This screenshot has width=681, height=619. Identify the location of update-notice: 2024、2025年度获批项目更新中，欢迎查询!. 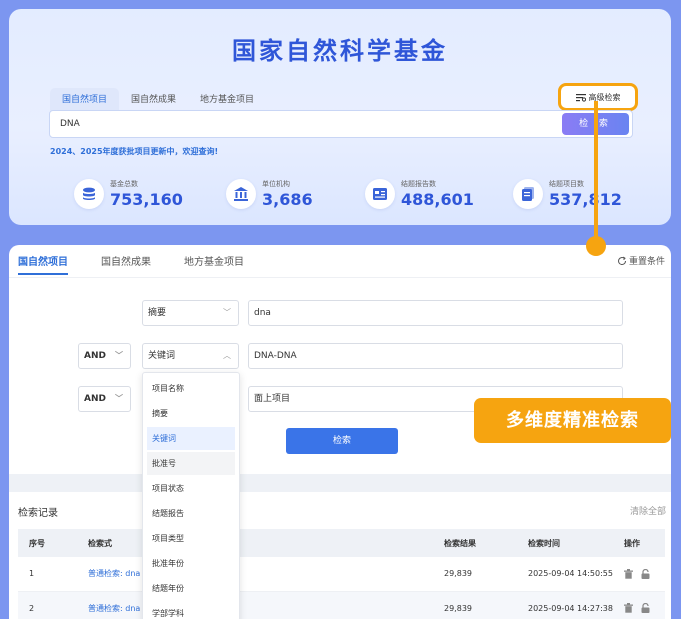
(134, 151).